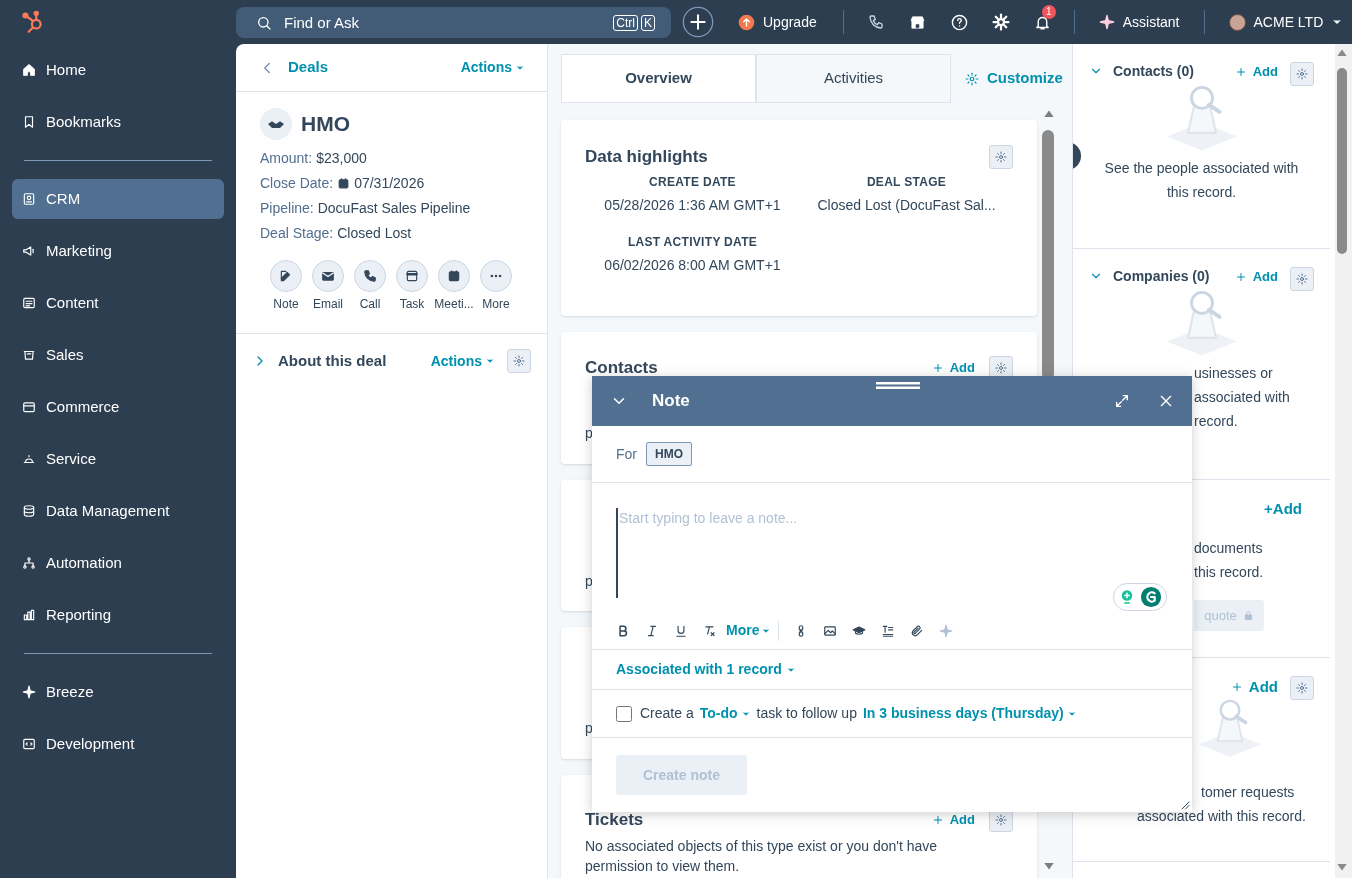 Image resolution: width=1352 pixels, height=878 pixels. What do you see at coordinates (118, 615) in the screenshot?
I see `sidebar-item: Reporting` at bounding box center [118, 615].